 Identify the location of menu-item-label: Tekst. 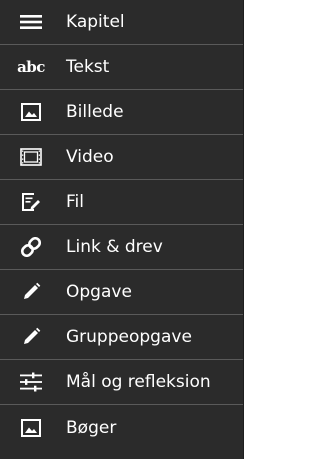
(88, 67).